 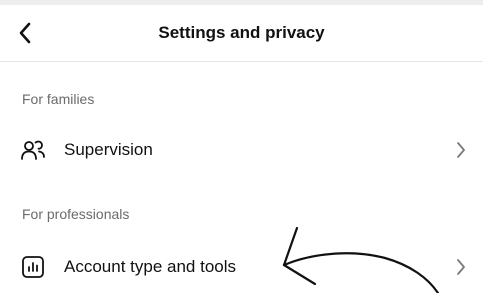 I want to click on header-divider, so click(x=241, y=61).